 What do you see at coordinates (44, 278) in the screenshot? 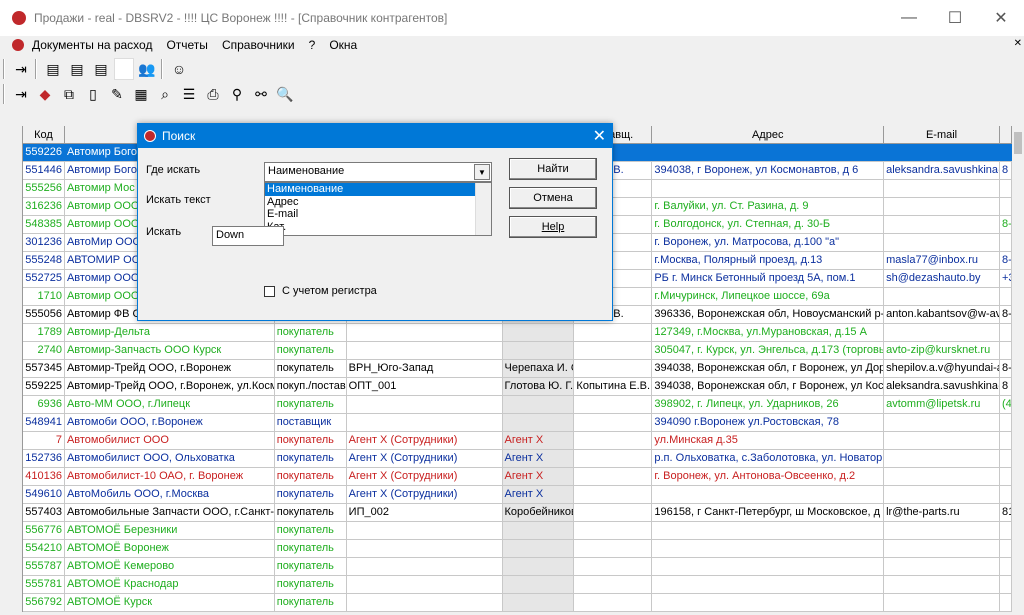
I see `cell-code: 552725` at bounding box center [44, 278].